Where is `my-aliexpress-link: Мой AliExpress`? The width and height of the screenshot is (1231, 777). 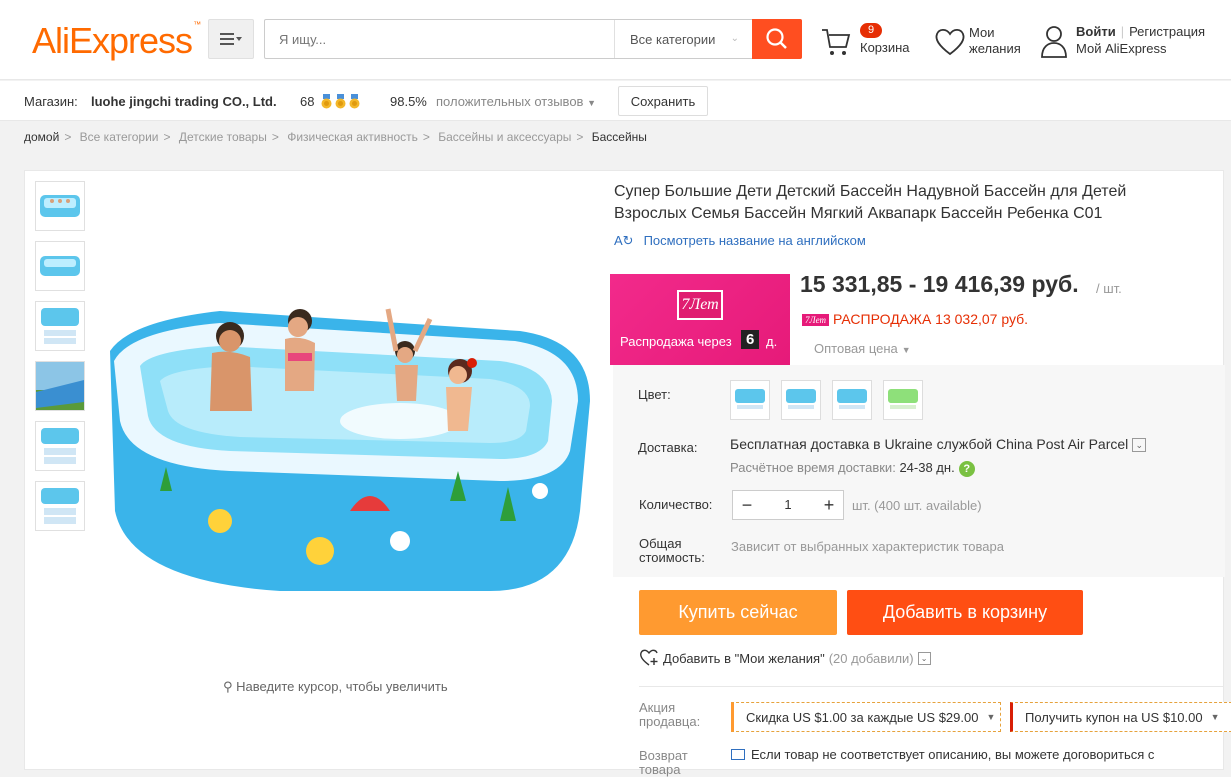
my-aliexpress-link: Мой AliExpress is located at coordinates (1121, 48).